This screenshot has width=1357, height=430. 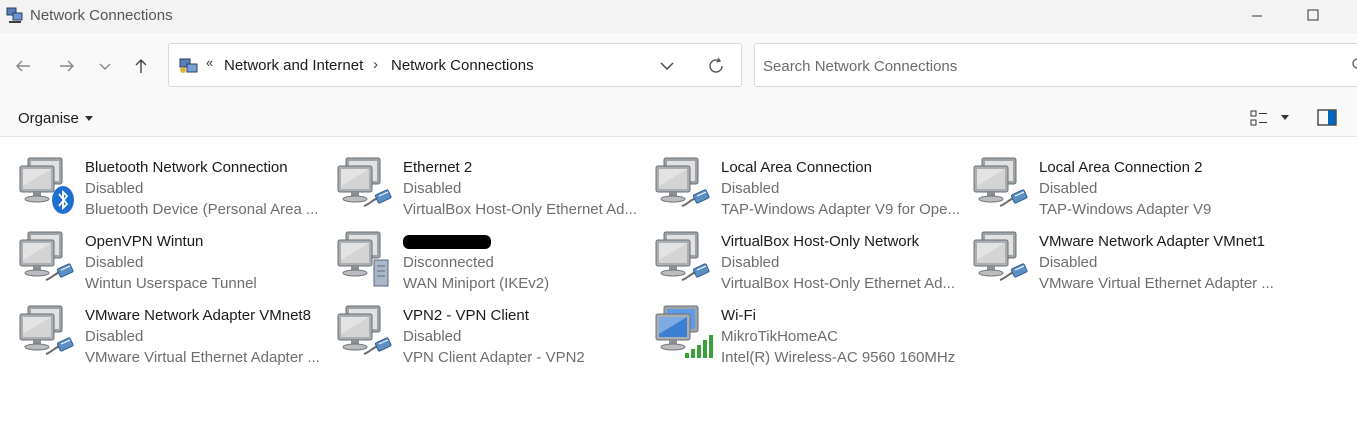 I want to click on organise-label: Organise, so click(x=48, y=118).